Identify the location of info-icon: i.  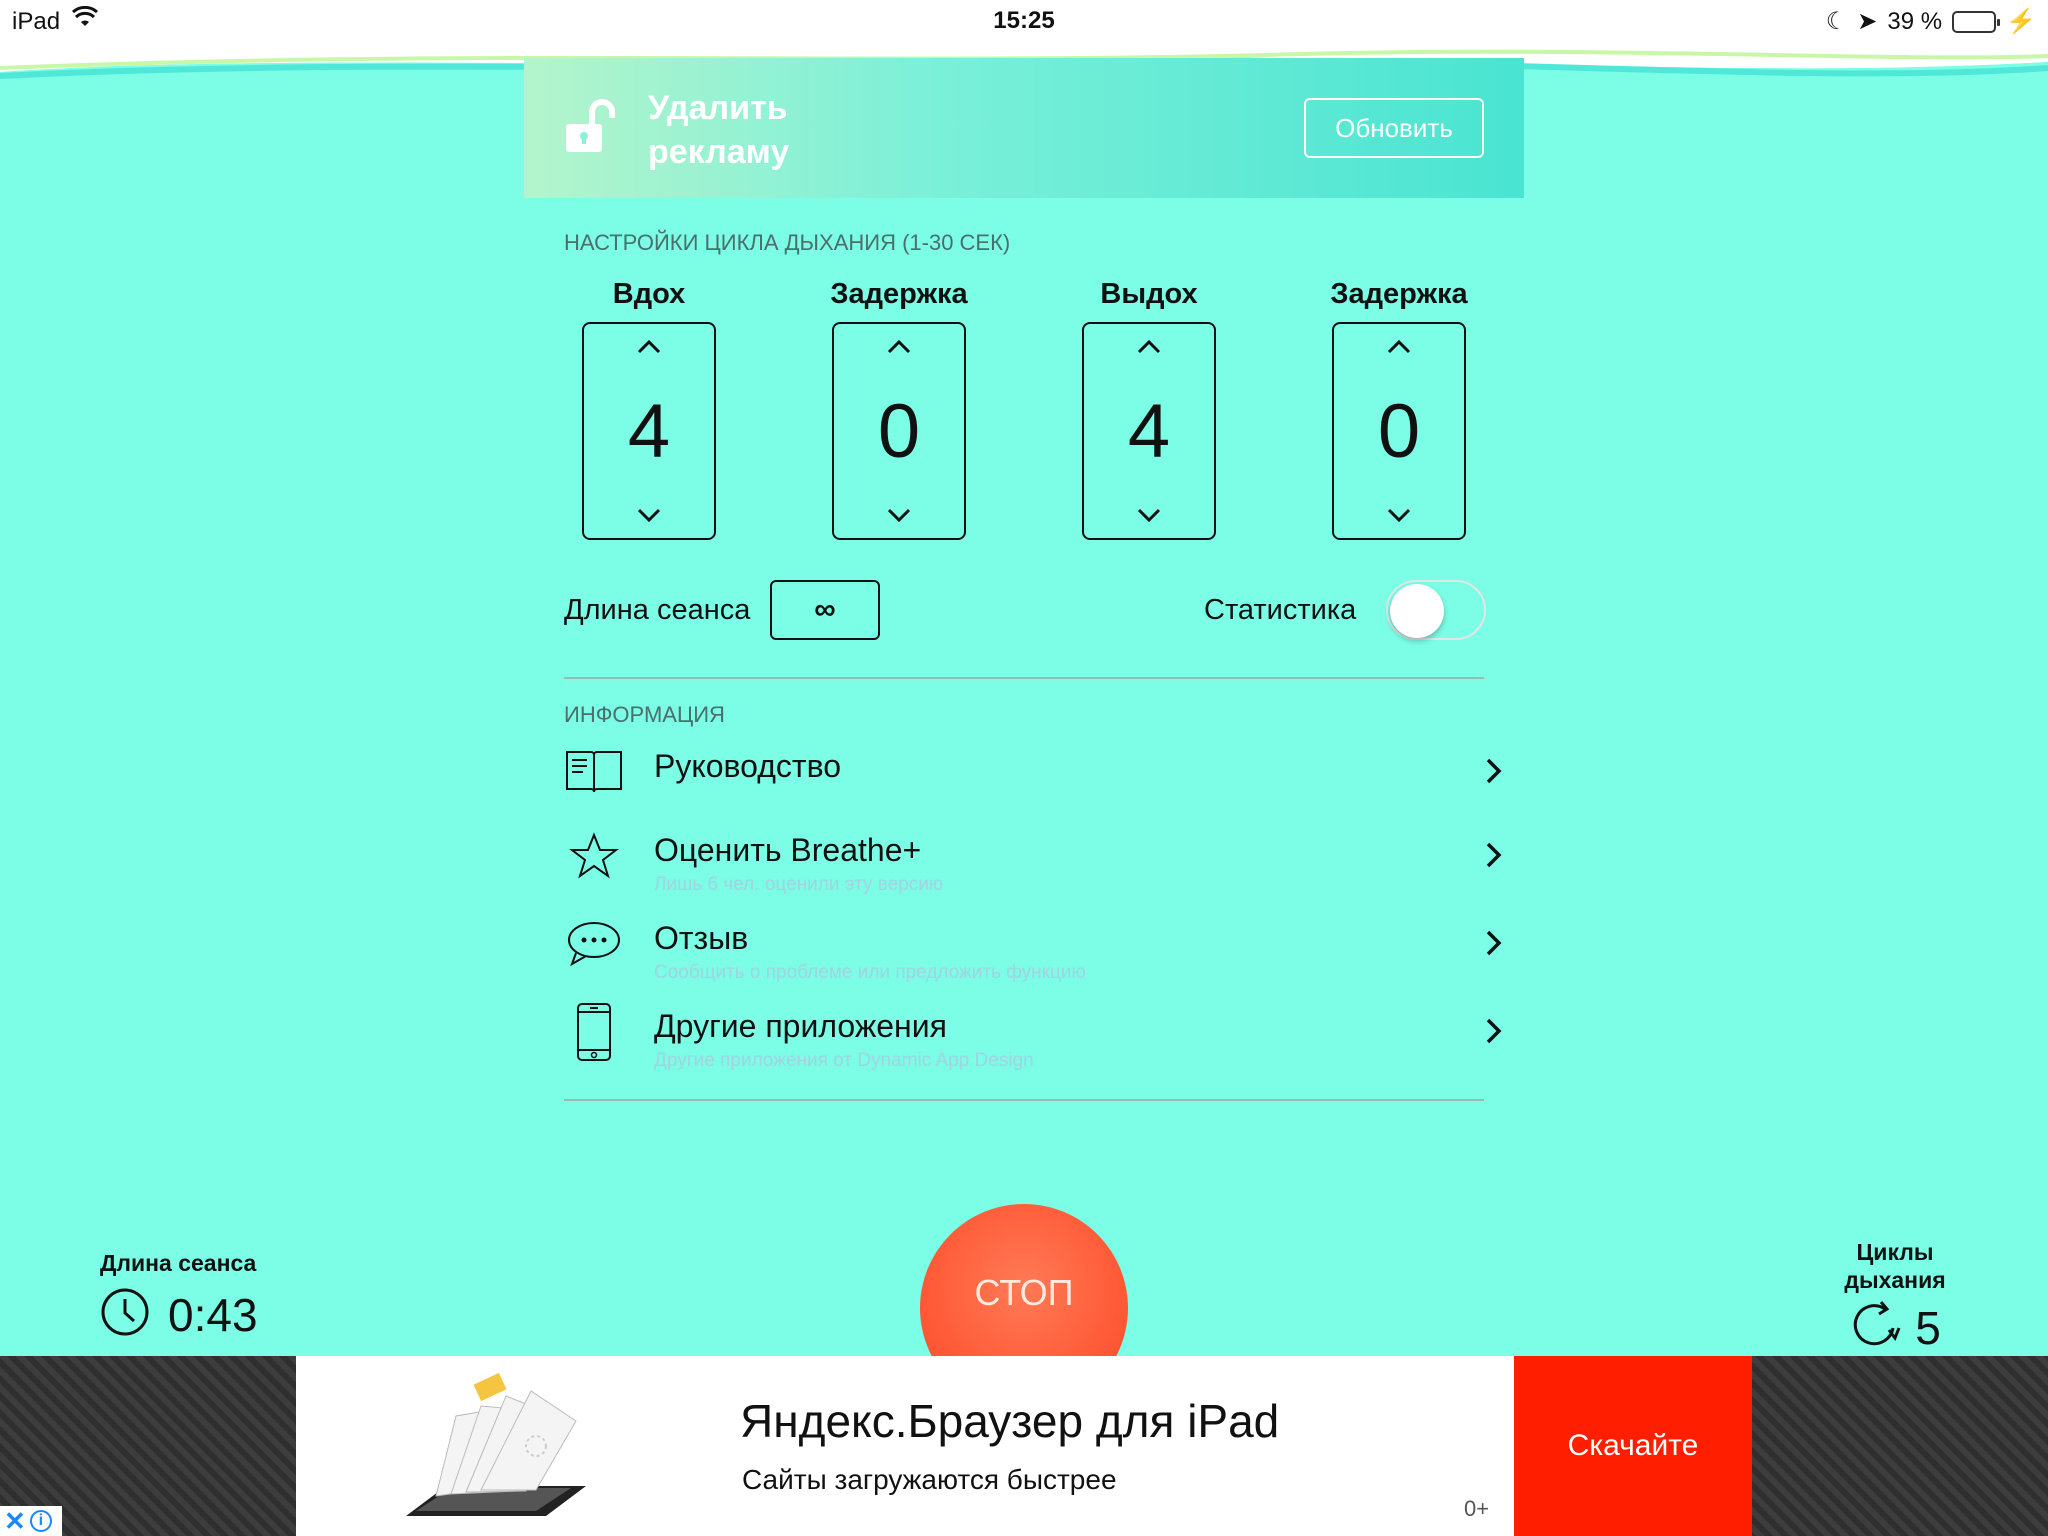
(40, 1521).